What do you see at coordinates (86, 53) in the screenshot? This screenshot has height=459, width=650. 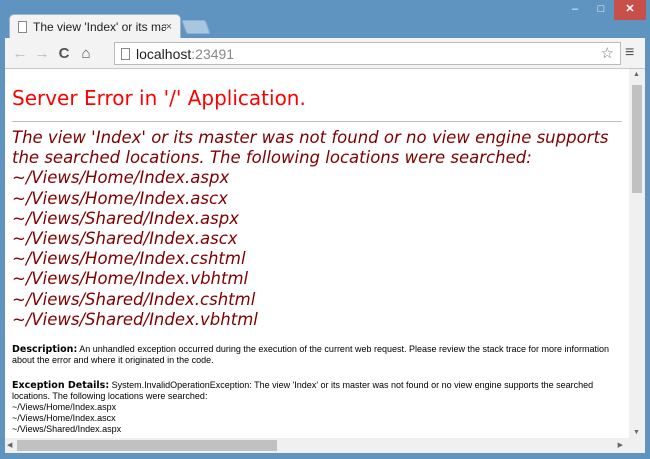 I see `home-button: ⌂` at bounding box center [86, 53].